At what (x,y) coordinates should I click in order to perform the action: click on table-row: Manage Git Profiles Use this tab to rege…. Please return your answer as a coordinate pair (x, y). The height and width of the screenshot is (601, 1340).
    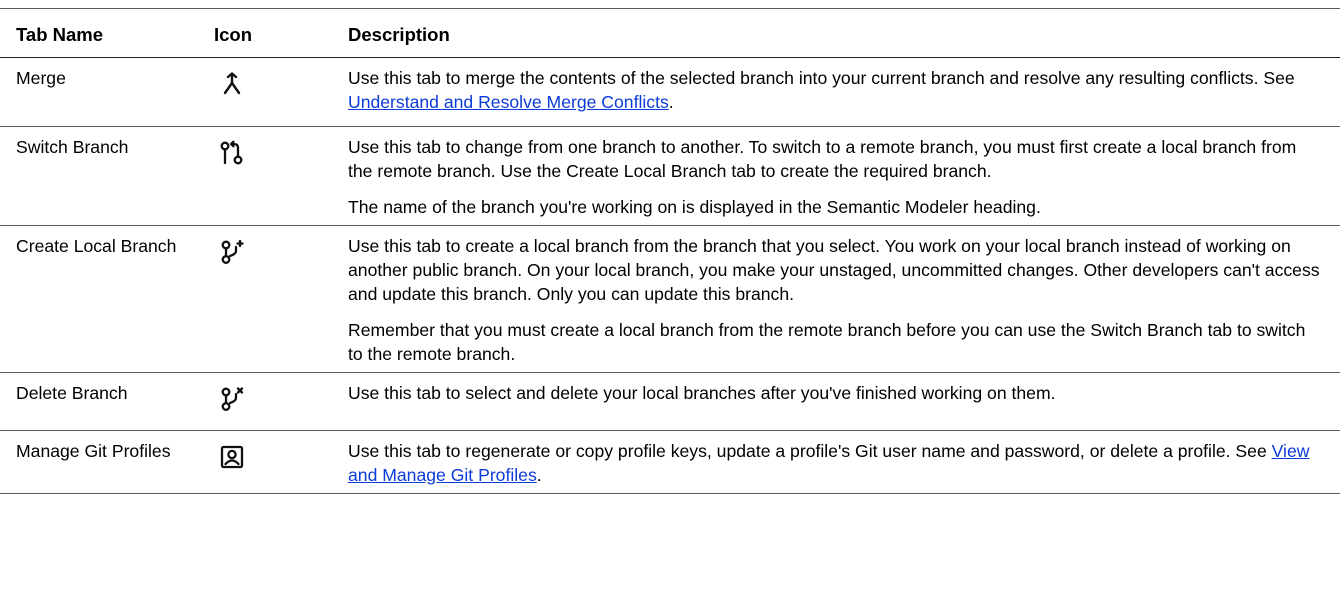
    Looking at the image, I should click on (670, 462).